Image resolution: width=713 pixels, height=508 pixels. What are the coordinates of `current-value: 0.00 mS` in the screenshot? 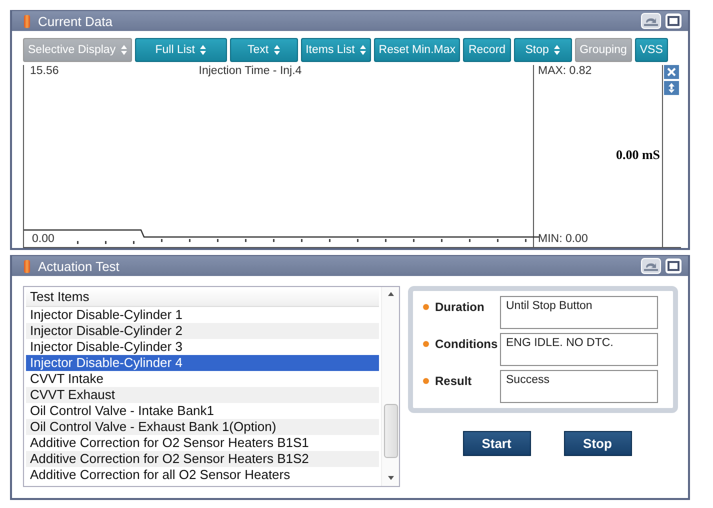 It's located at (637, 155).